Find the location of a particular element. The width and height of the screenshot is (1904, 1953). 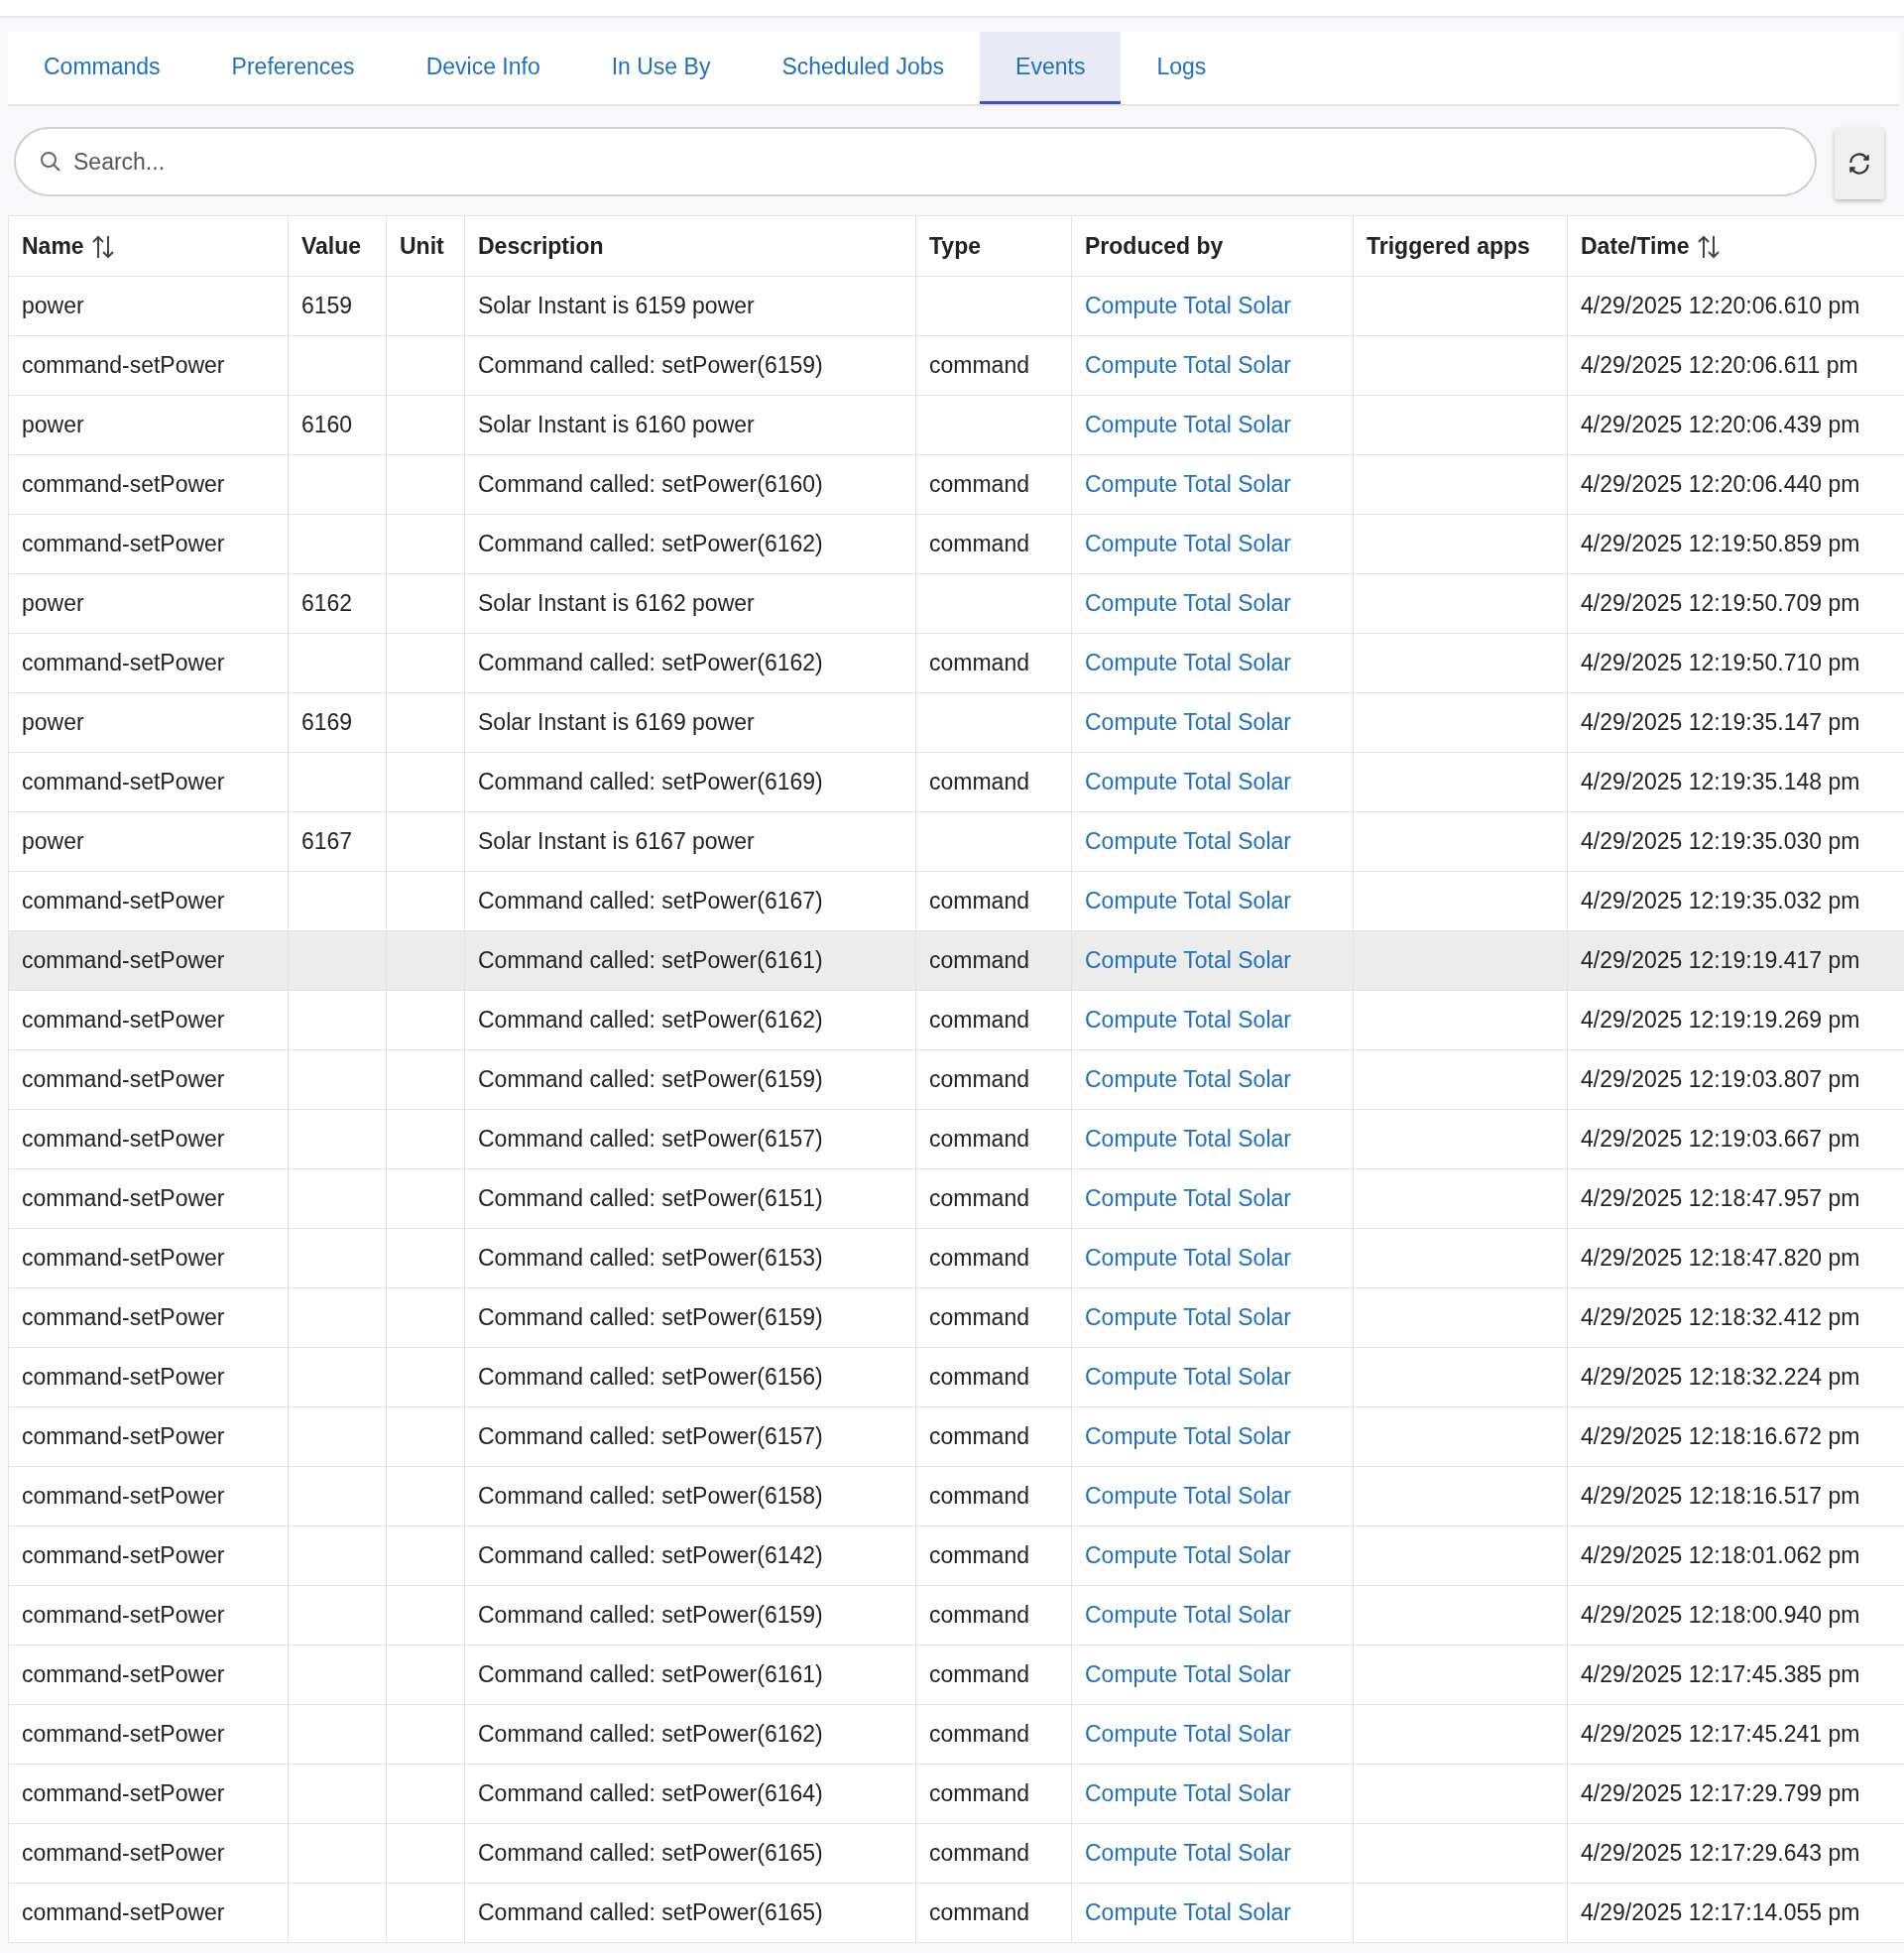

column-title: Description is located at coordinates (541, 247).